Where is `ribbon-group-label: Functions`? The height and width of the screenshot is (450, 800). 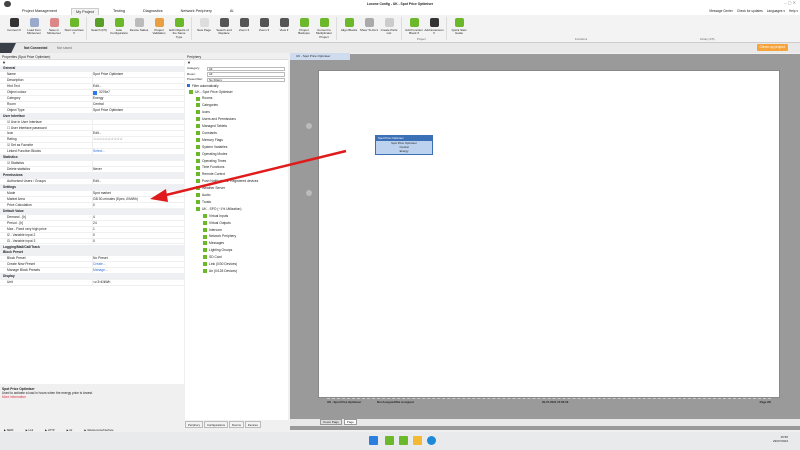
ribbon-group-label: Functions is located at coordinates (581, 39).